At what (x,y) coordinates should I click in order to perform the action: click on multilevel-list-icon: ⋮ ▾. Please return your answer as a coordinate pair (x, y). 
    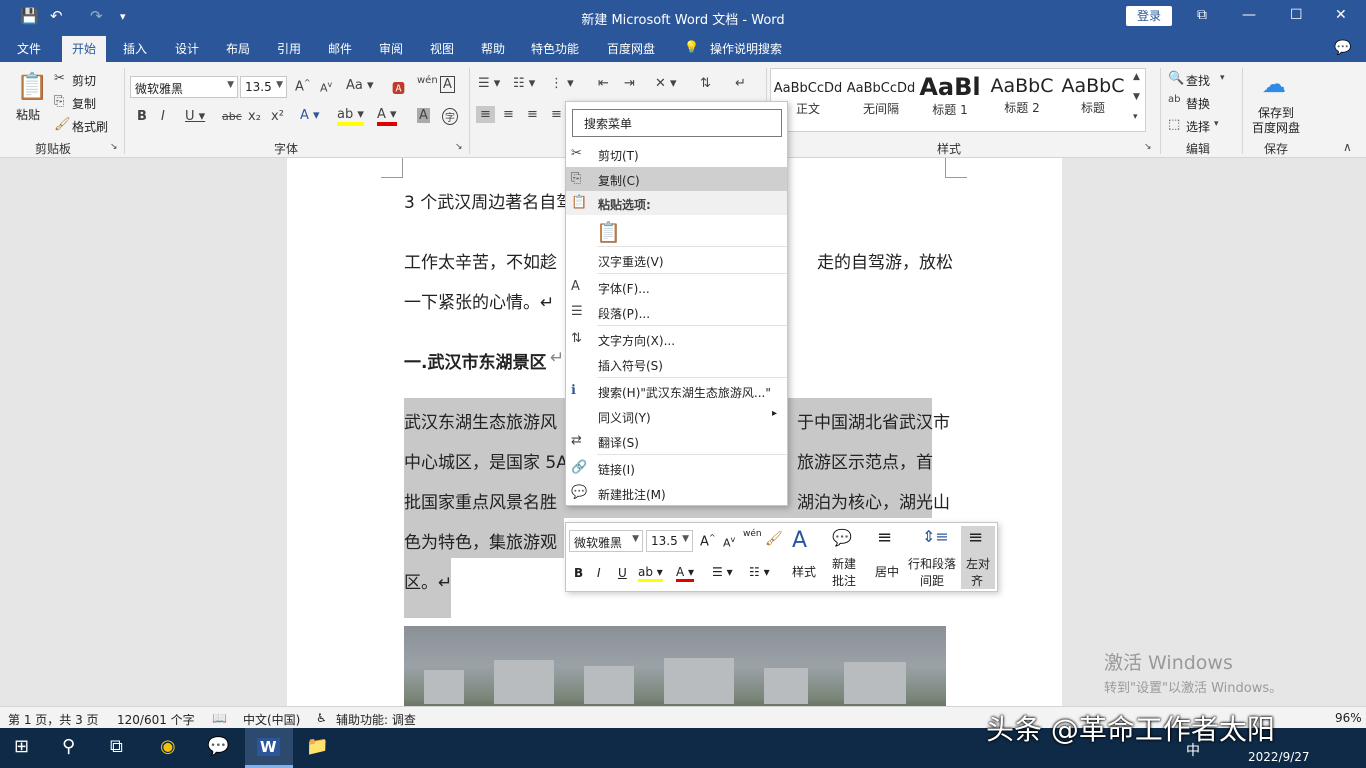
    Looking at the image, I should click on (562, 83).